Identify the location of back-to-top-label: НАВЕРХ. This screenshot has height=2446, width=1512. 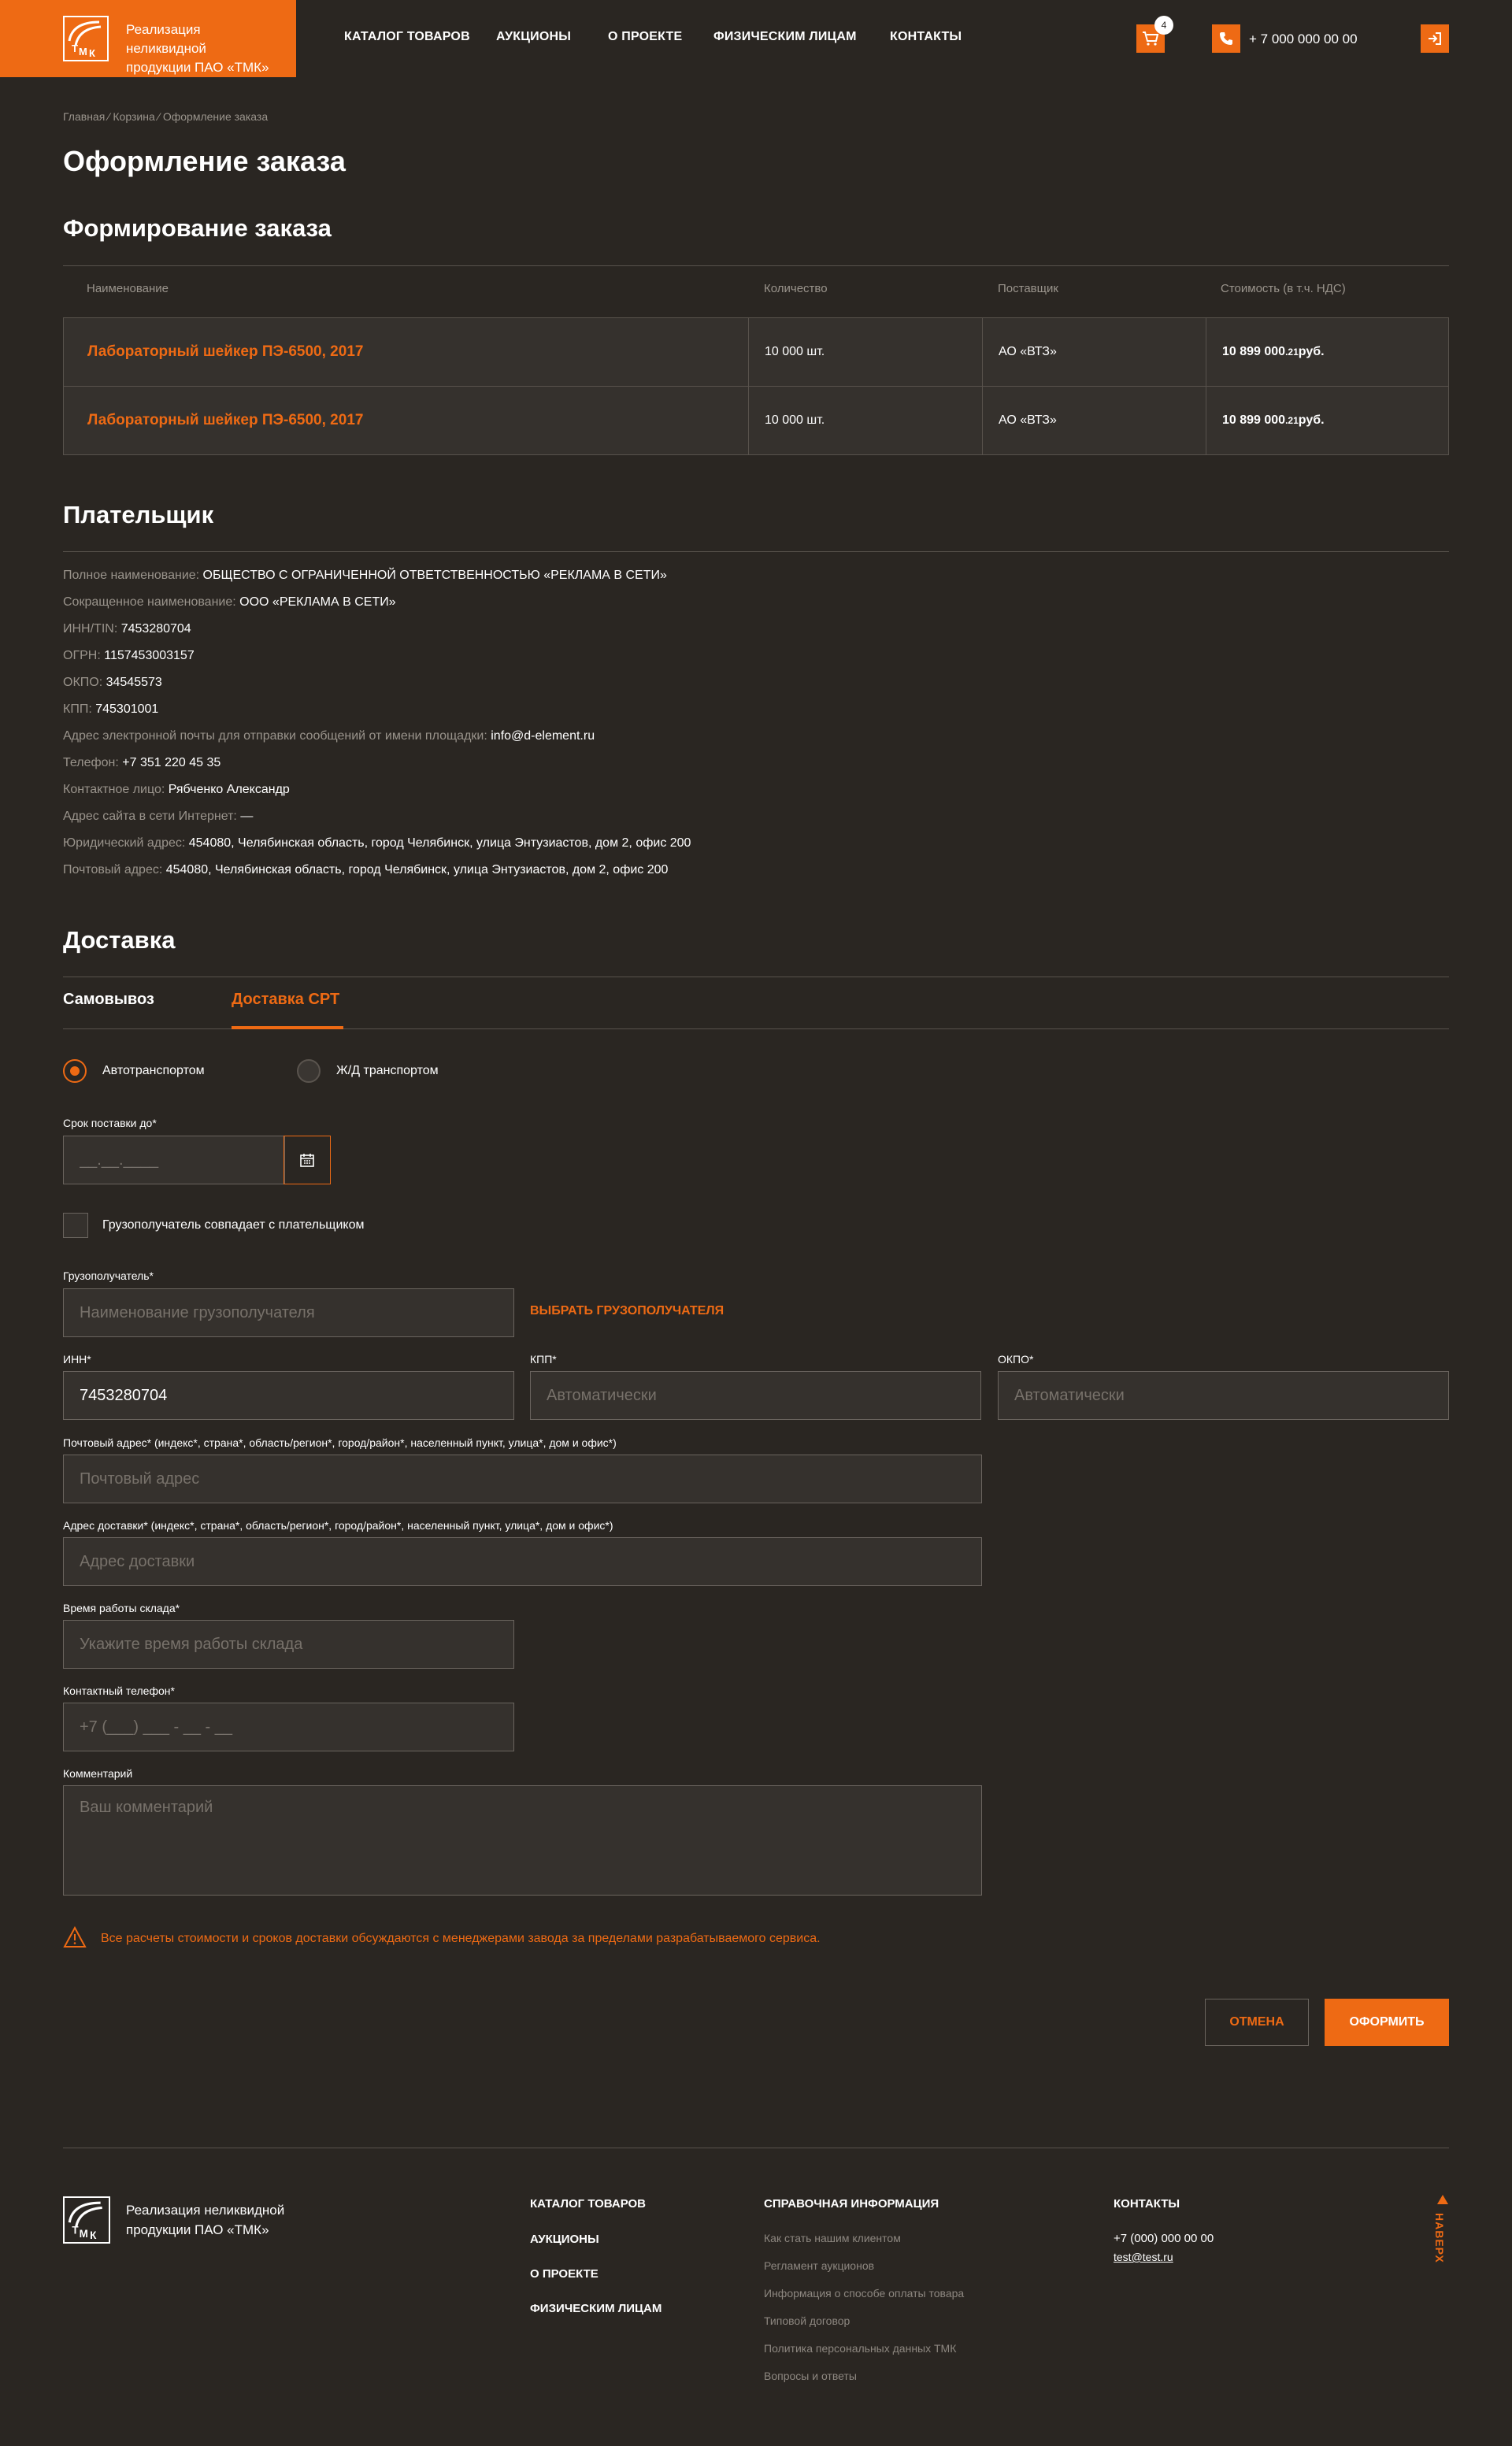
(1439, 2238).